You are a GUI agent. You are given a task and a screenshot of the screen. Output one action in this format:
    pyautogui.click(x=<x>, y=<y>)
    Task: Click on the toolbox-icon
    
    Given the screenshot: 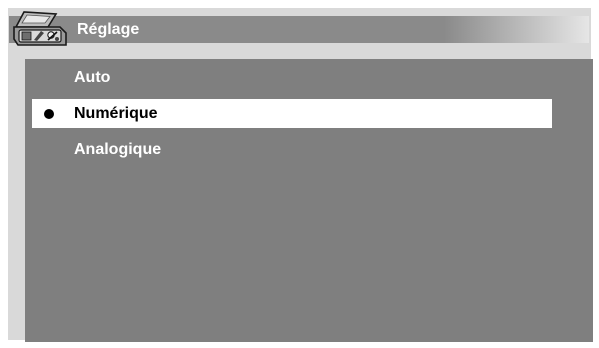 What is the action you would take?
    pyautogui.click(x=40, y=28)
    